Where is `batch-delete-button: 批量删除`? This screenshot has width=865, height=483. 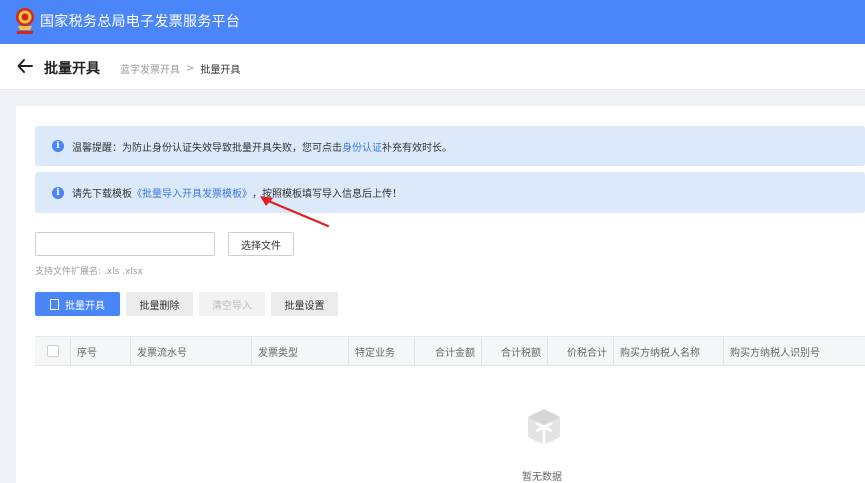
batch-delete-button: 批量删除 is located at coordinates (159, 304).